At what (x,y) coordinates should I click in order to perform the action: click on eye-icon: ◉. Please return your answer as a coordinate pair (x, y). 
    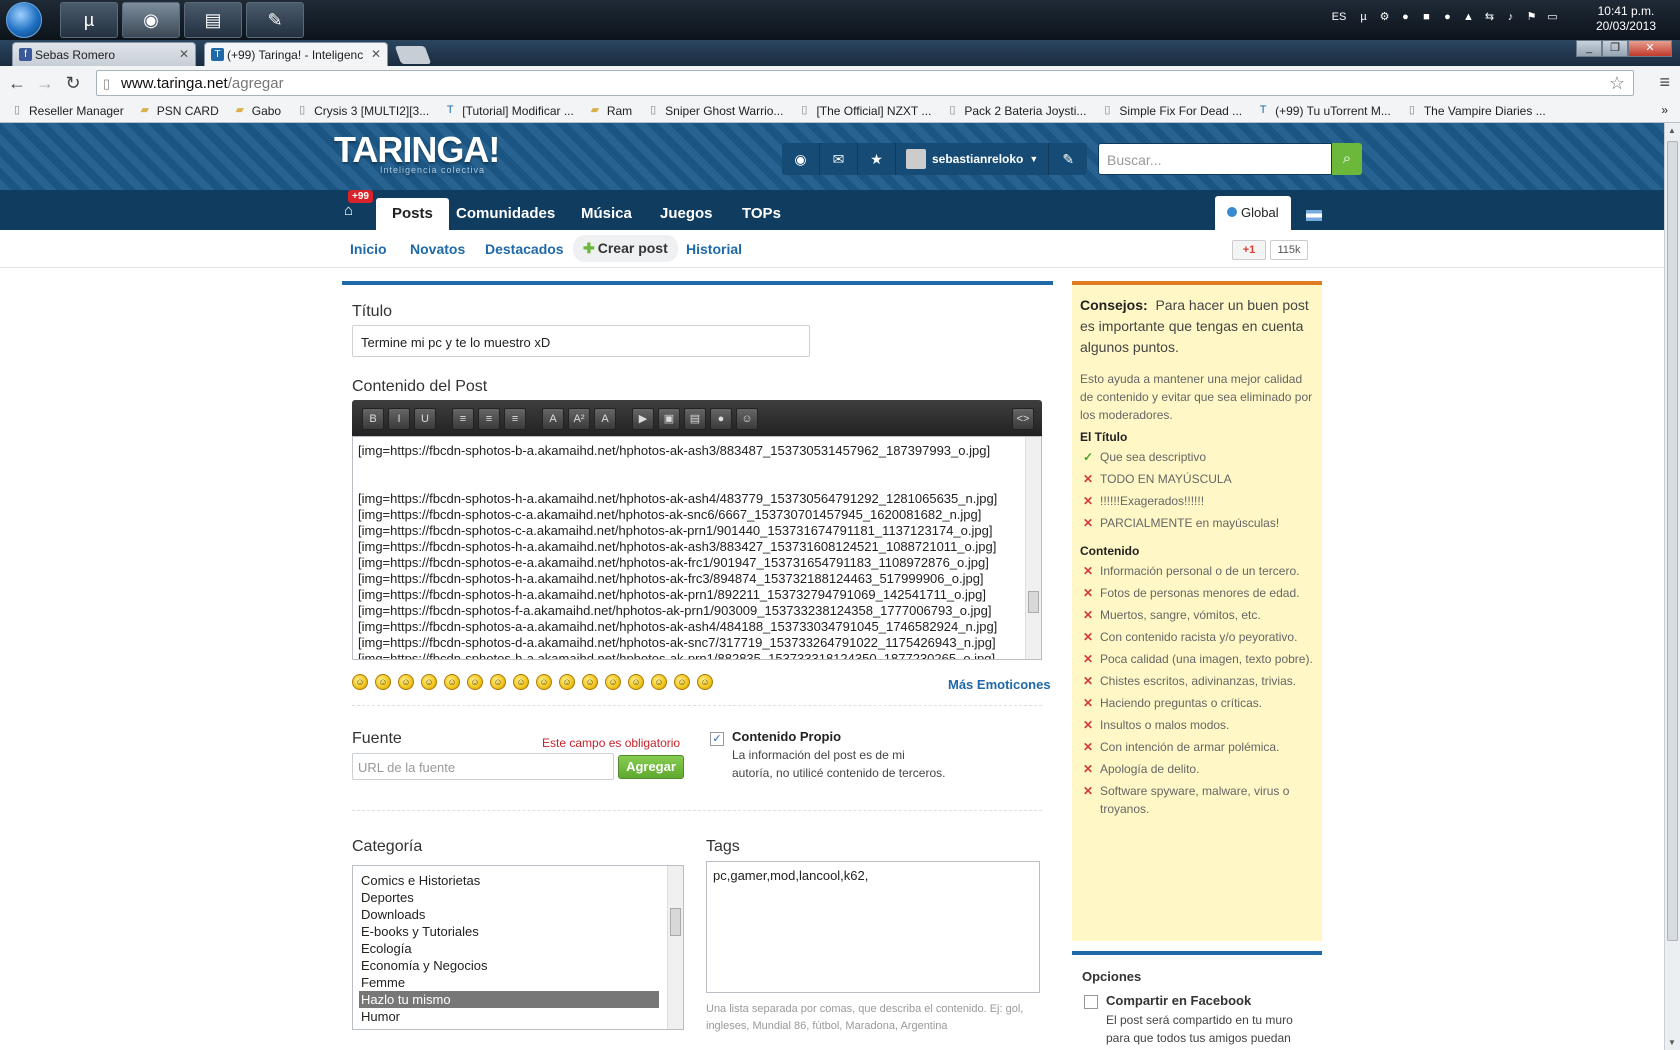
    Looking at the image, I should click on (801, 159).